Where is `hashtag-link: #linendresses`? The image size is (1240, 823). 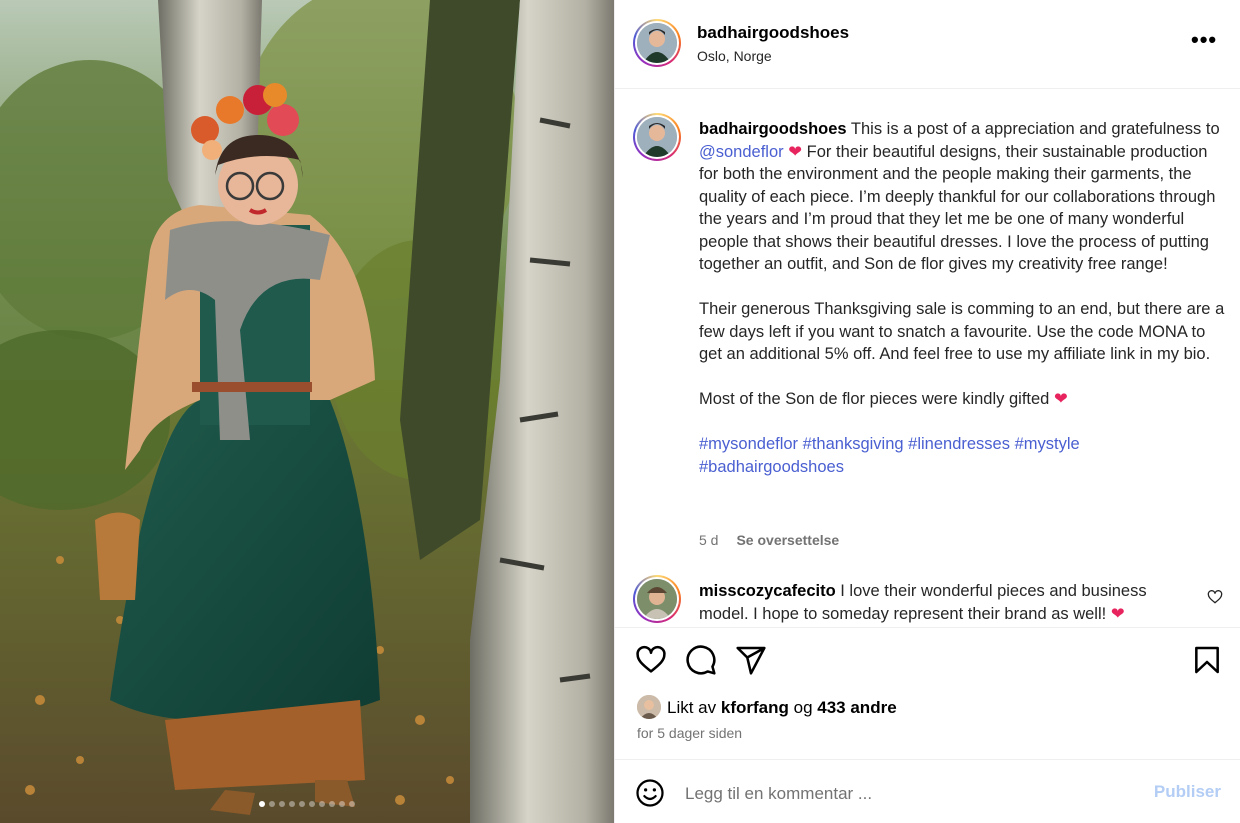 hashtag-link: #linendresses is located at coordinates (959, 444).